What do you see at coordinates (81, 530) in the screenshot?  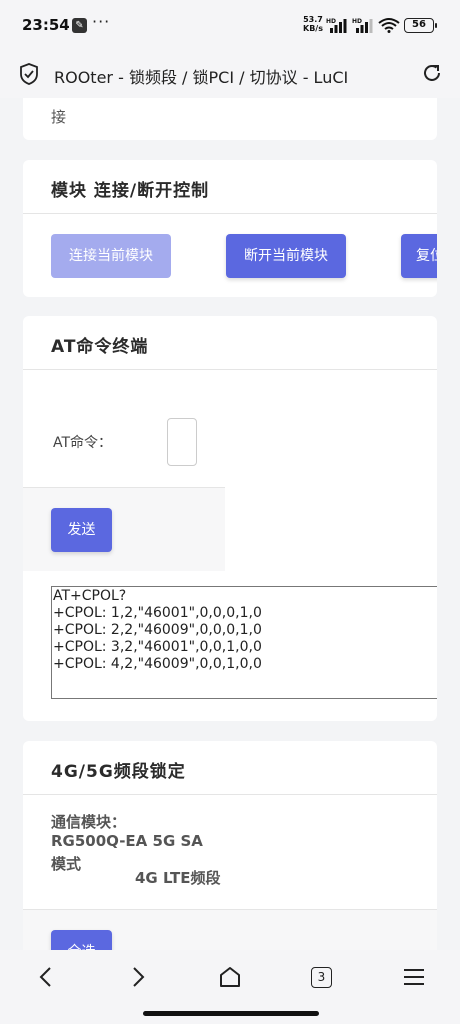 I see `send-button: 发送` at bounding box center [81, 530].